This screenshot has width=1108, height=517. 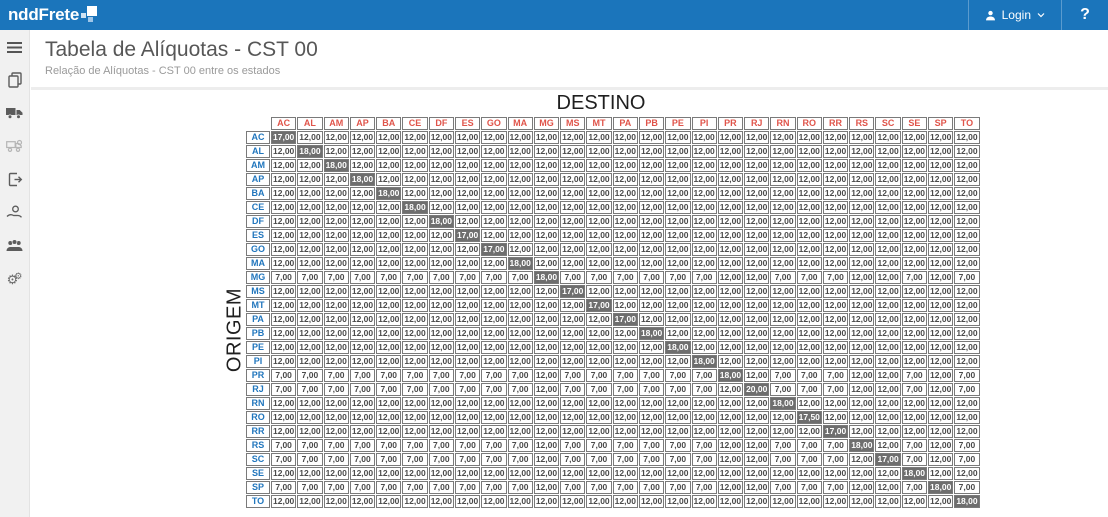 What do you see at coordinates (336, 277) in the screenshot?
I see `rate-cell-mg-am: 7,00` at bounding box center [336, 277].